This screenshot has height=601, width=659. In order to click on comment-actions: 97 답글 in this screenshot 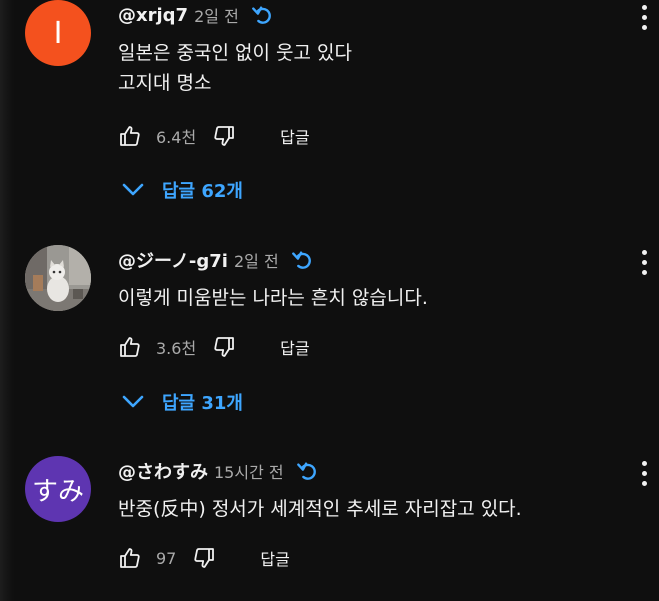, I will do `click(204, 558)`.